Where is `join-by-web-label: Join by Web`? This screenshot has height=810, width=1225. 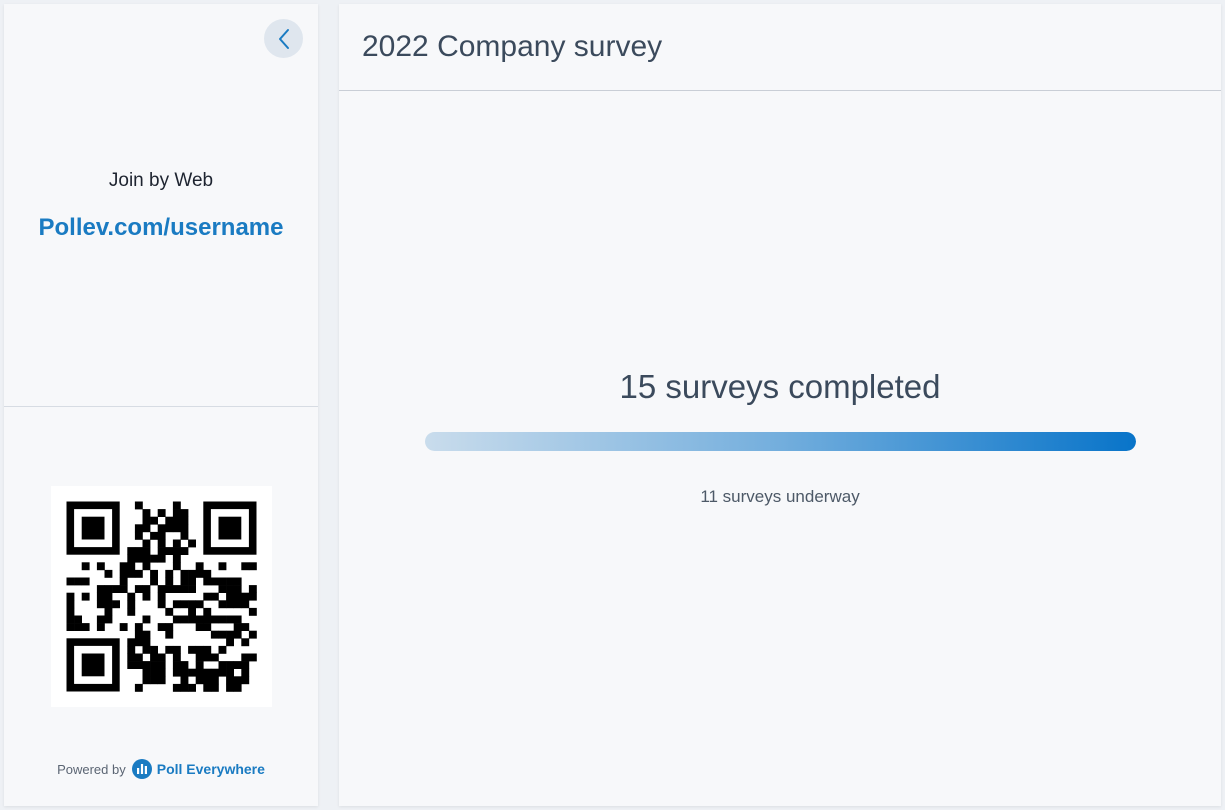 join-by-web-label: Join by Web is located at coordinates (161, 180).